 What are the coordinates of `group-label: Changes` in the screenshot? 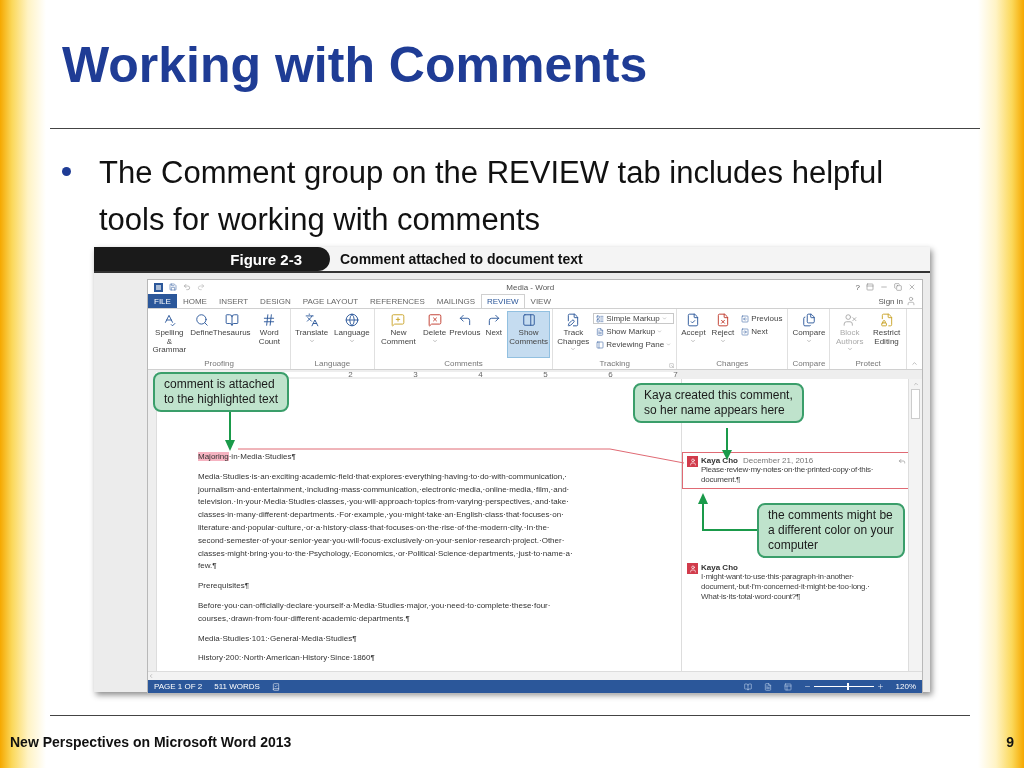 It's located at (732, 363).